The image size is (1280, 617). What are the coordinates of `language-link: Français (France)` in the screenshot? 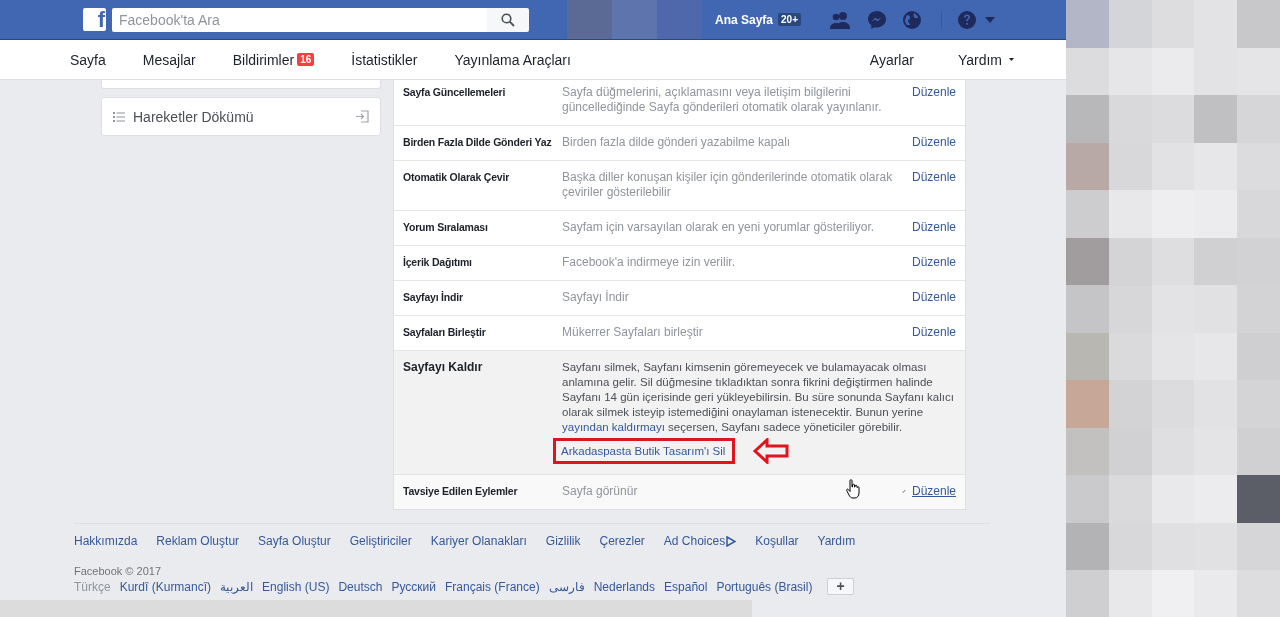 It's located at (492, 586).